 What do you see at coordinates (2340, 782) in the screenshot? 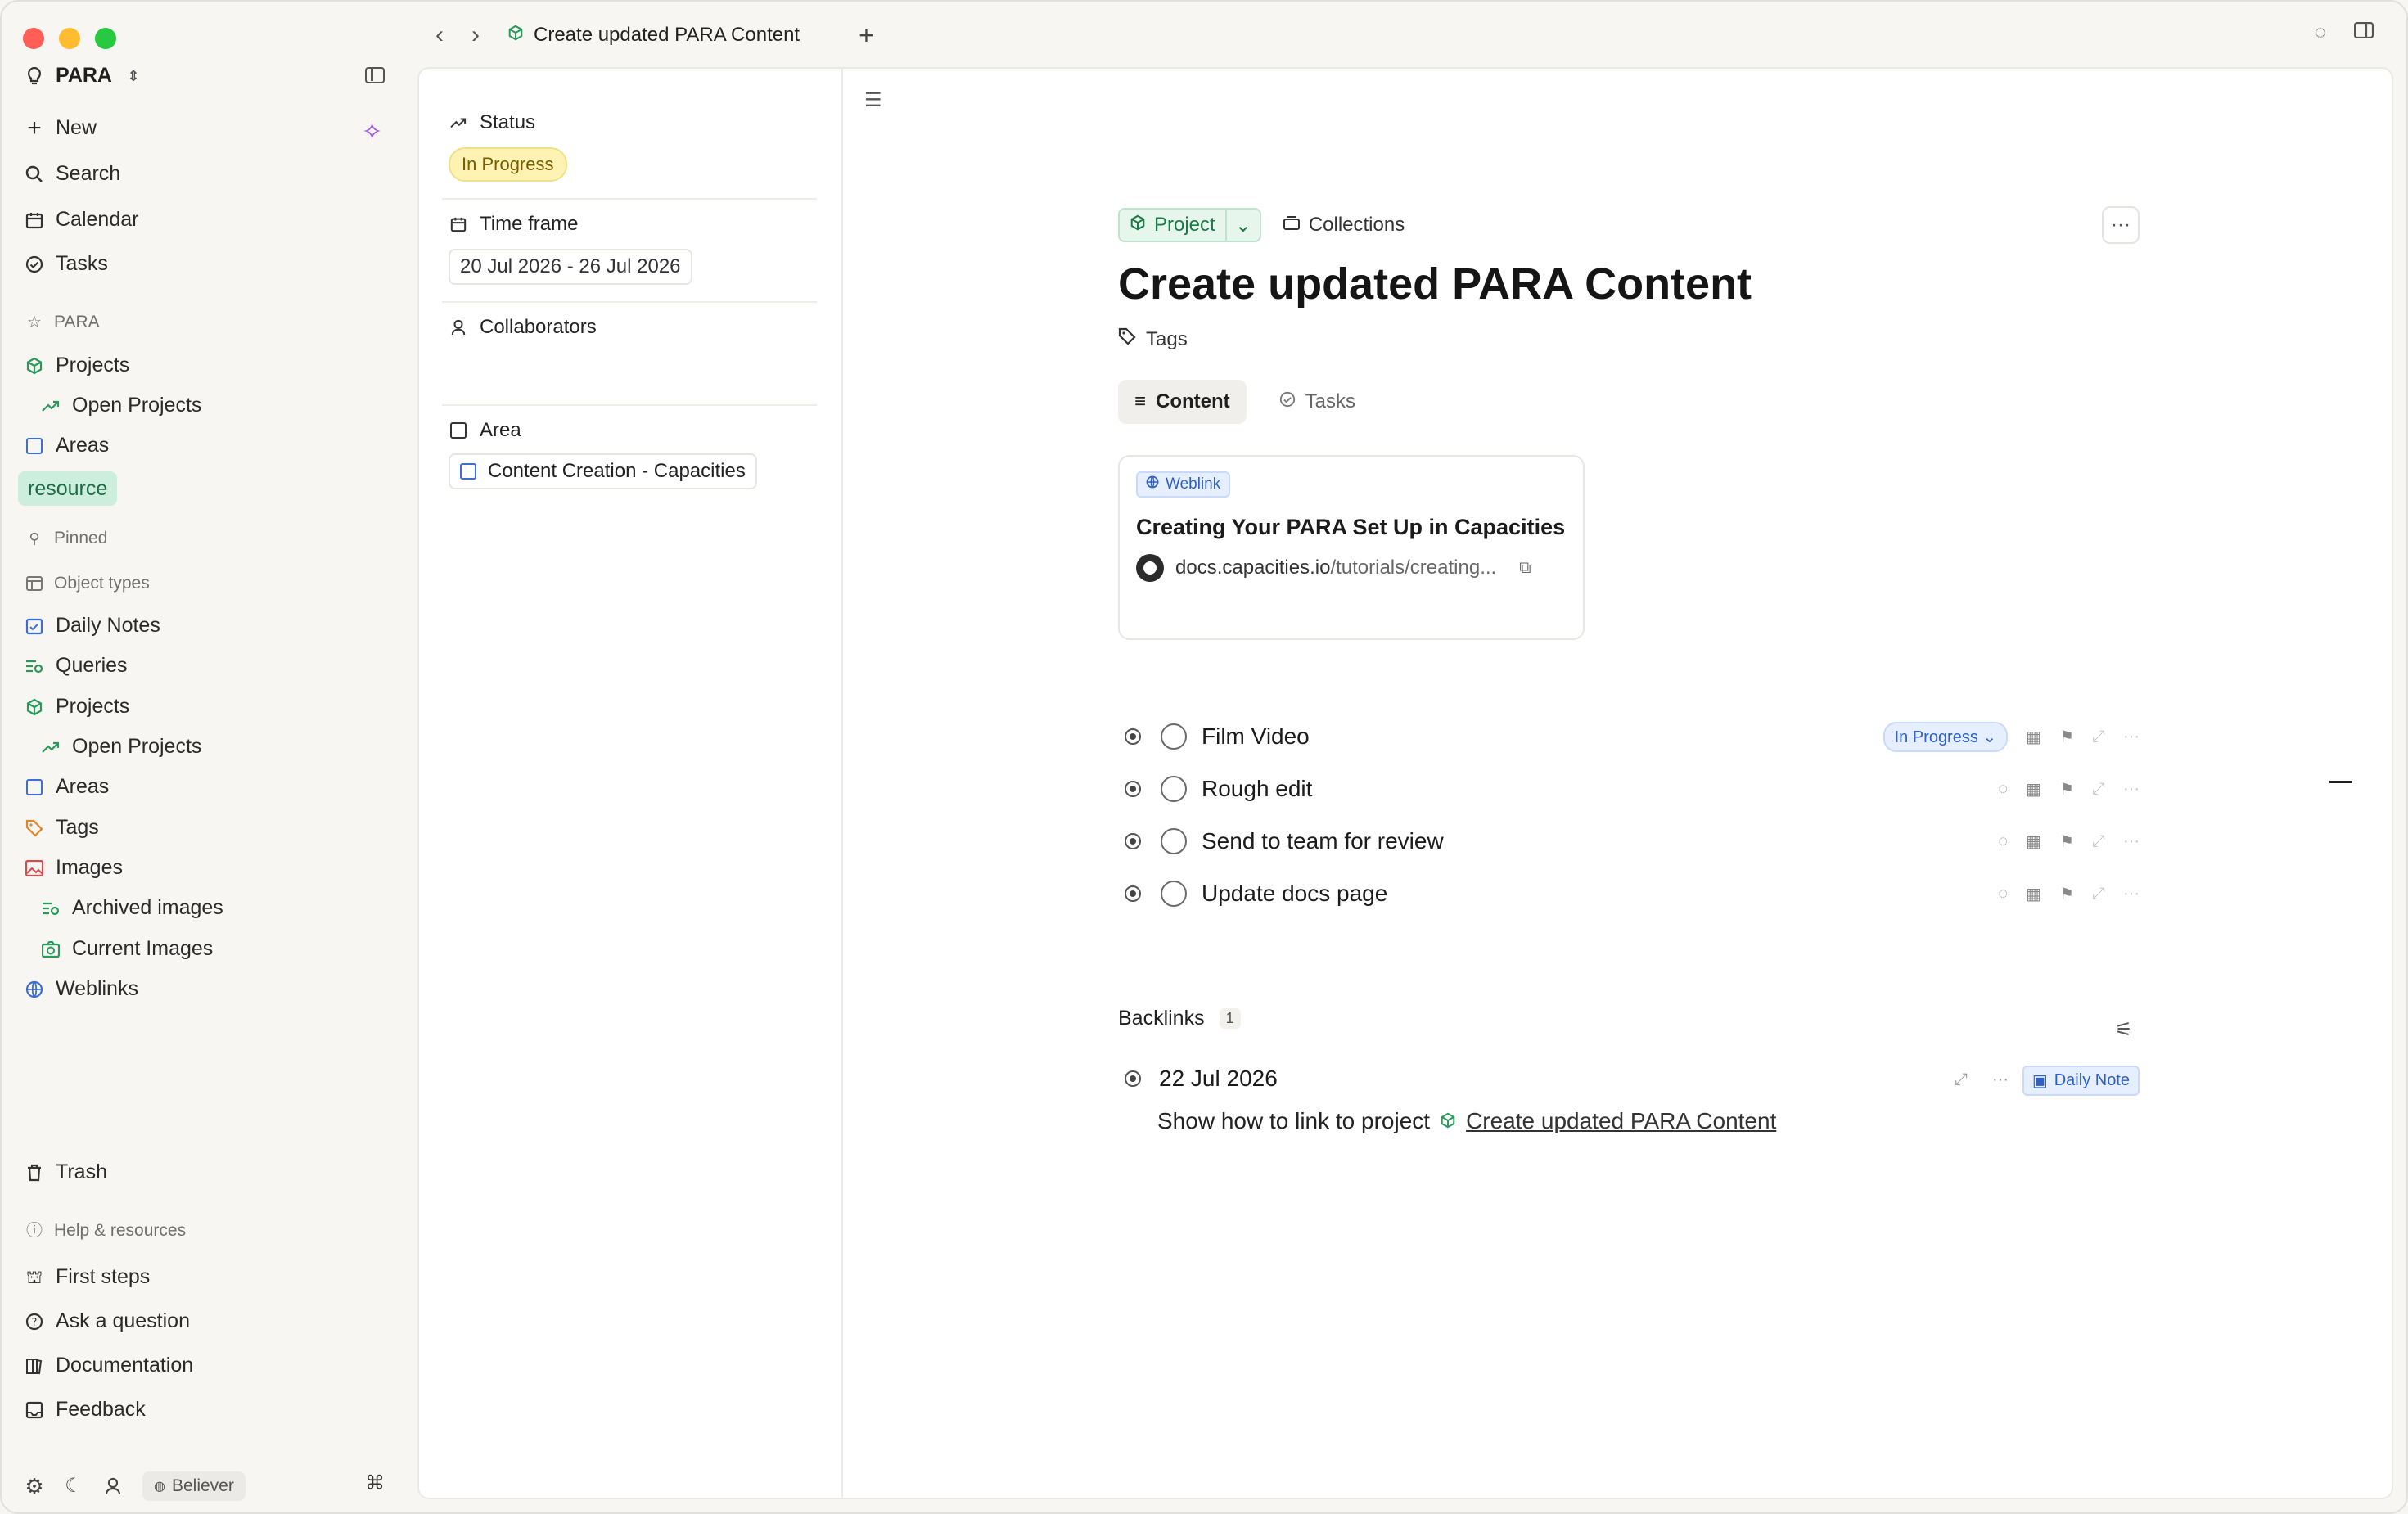
I see `collapse-handle` at bounding box center [2340, 782].